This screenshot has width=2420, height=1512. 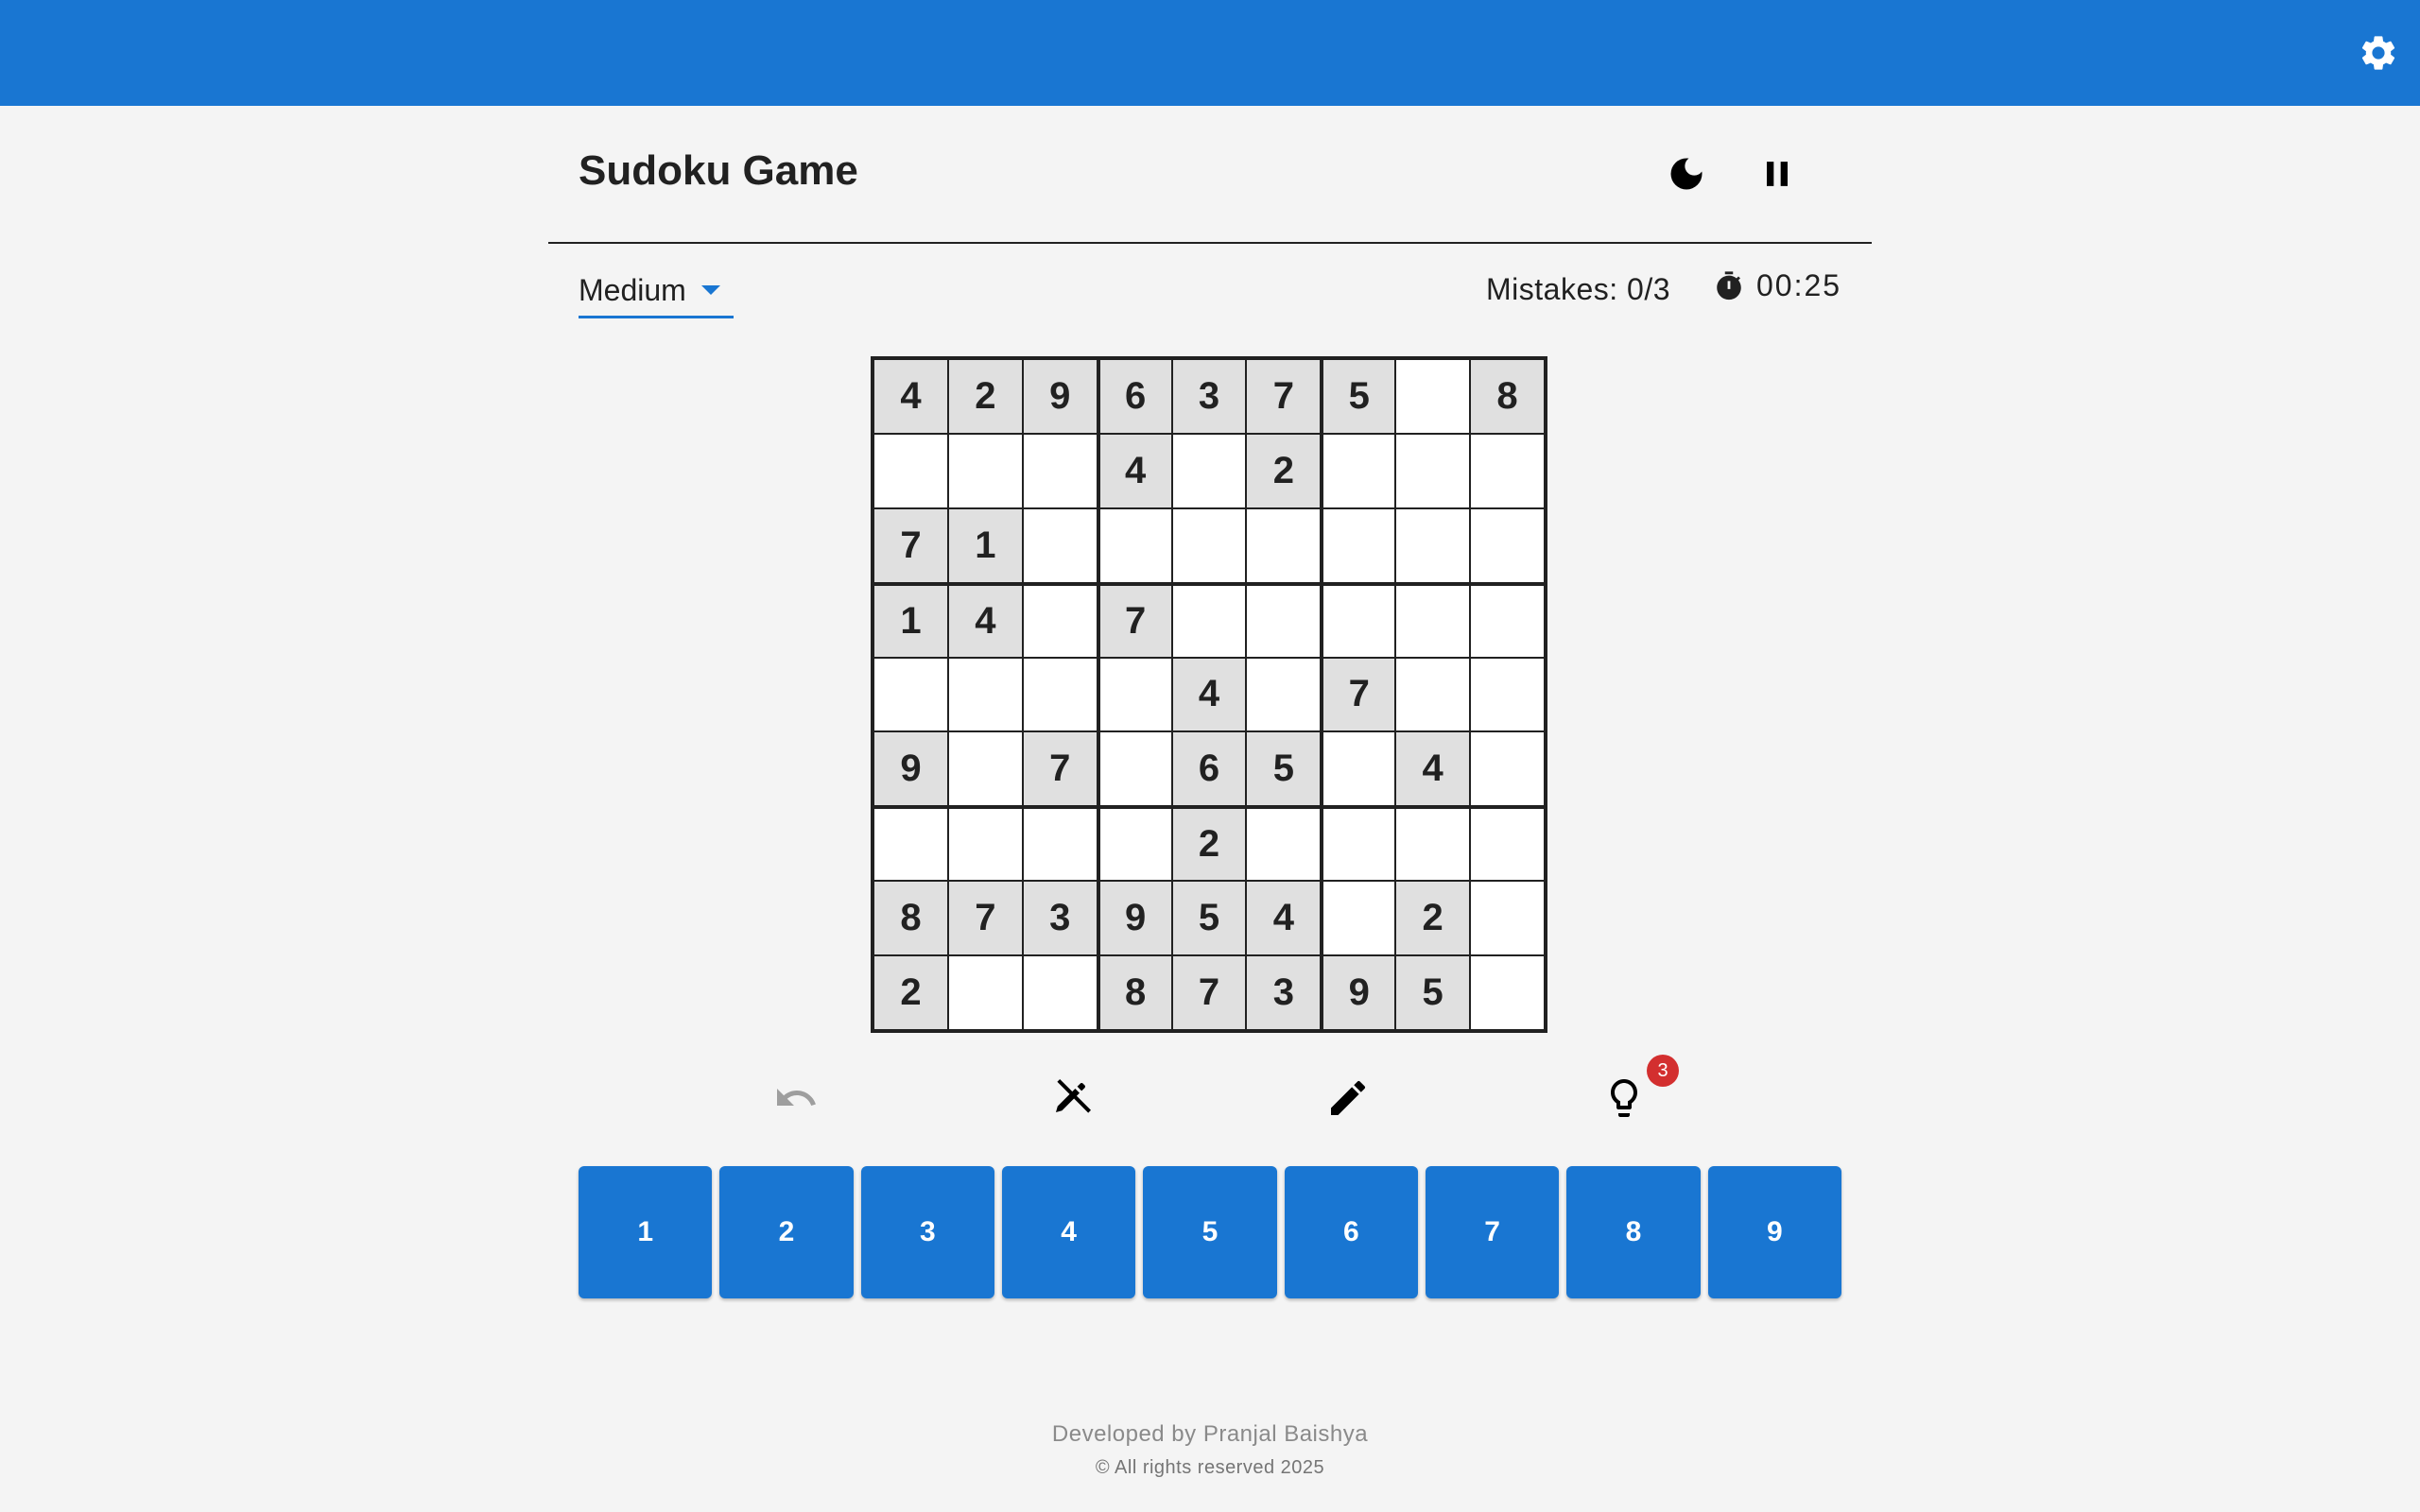 What do you see at coordinates (1068, 1232) in the screenshot?
I see `number-button-4: 4` at bounding box center [1068, 1232].